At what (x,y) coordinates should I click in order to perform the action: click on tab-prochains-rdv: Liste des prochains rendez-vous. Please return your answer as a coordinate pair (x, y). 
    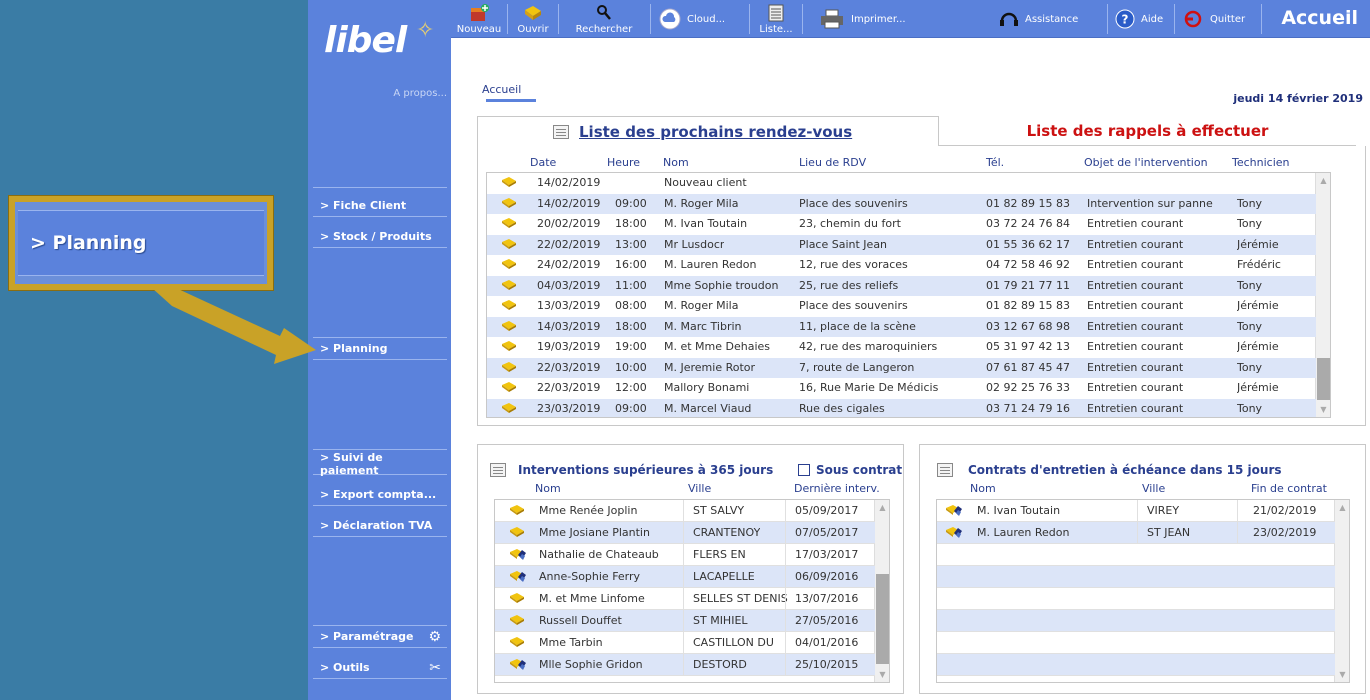
    Looking at the image, I should click on (708, 131).